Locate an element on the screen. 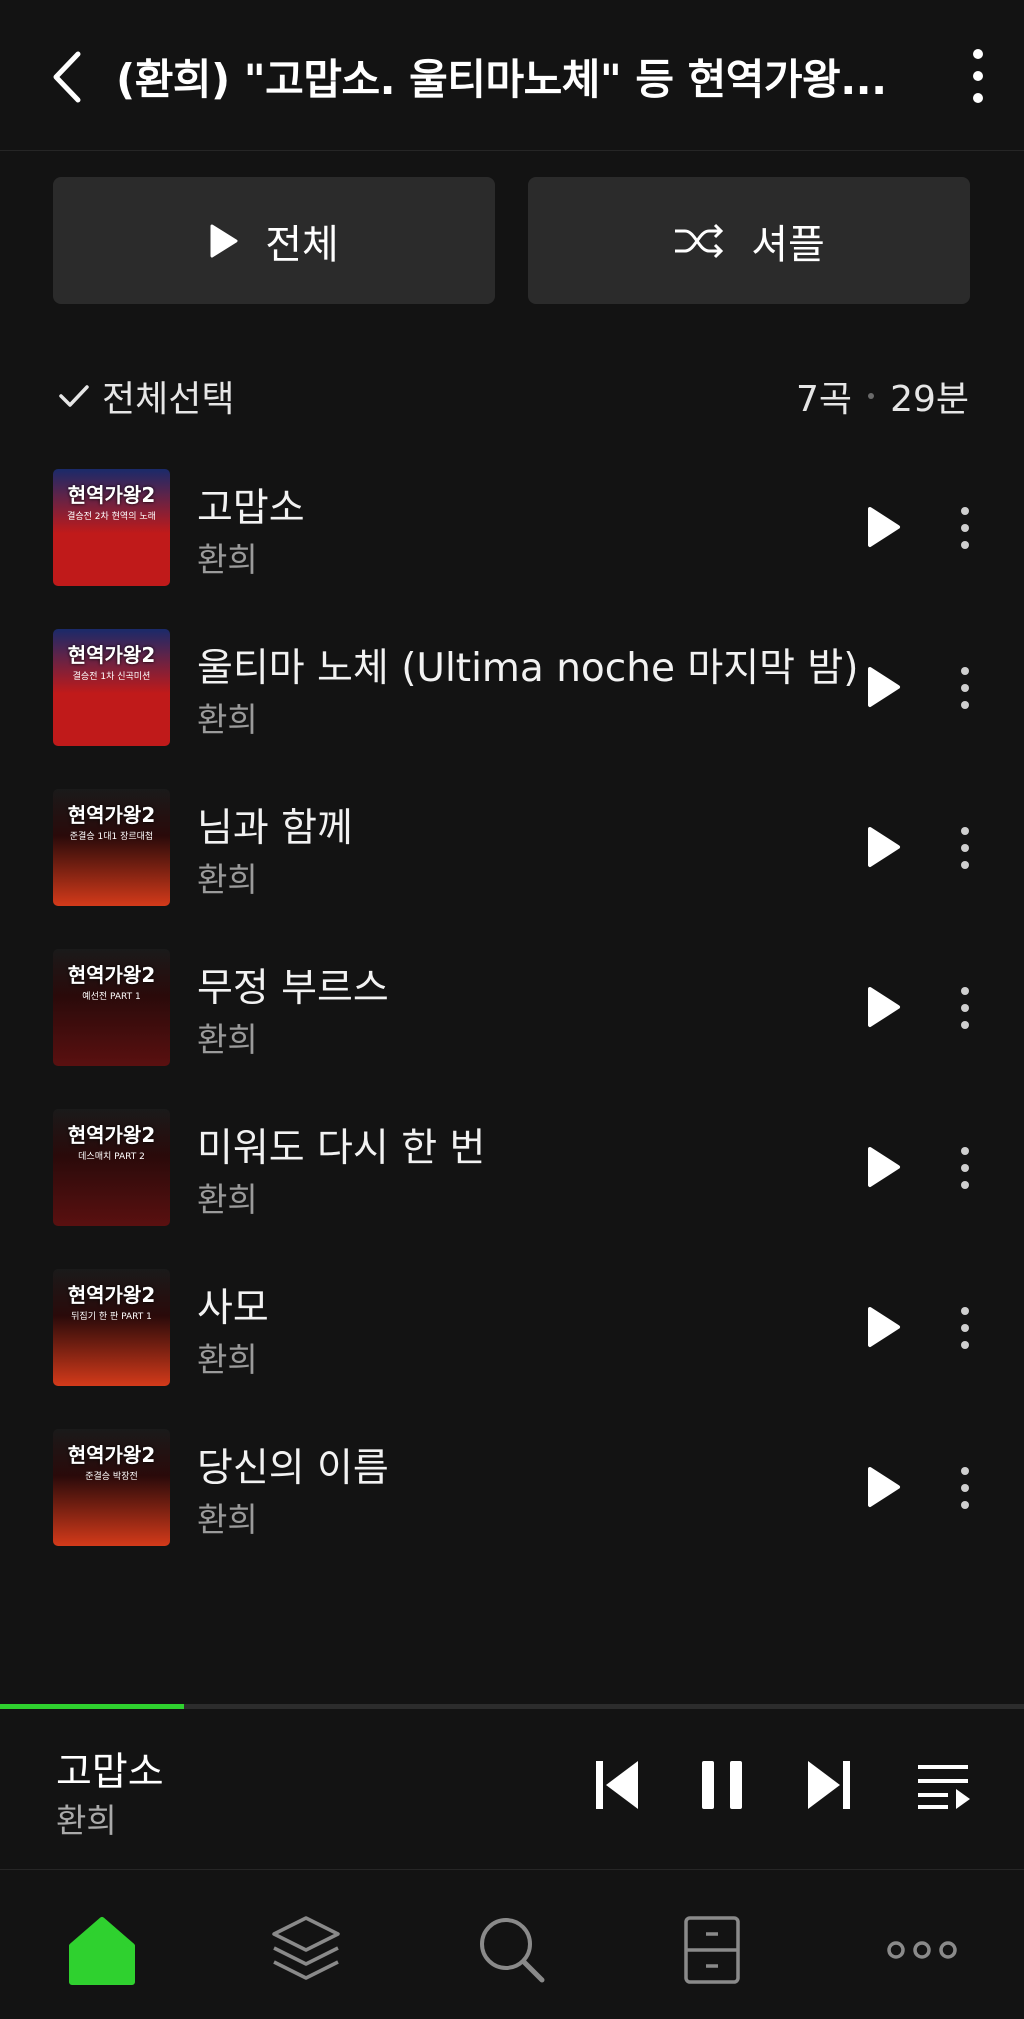 Image resolution: width=1024 pixels, height=2019 pixels. separator-dot is located at coordinates (871, 396).